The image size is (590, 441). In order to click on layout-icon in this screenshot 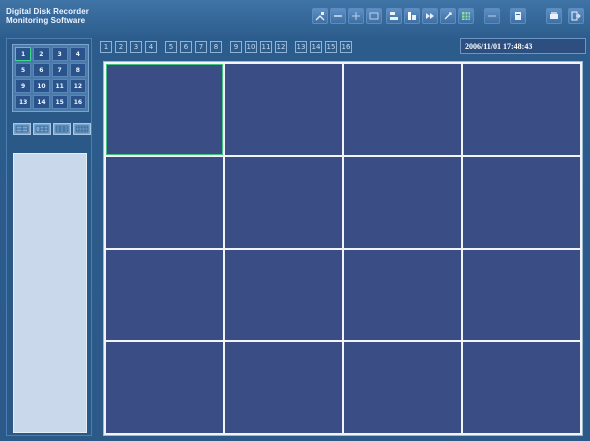, I will do `click(374, 16)`.